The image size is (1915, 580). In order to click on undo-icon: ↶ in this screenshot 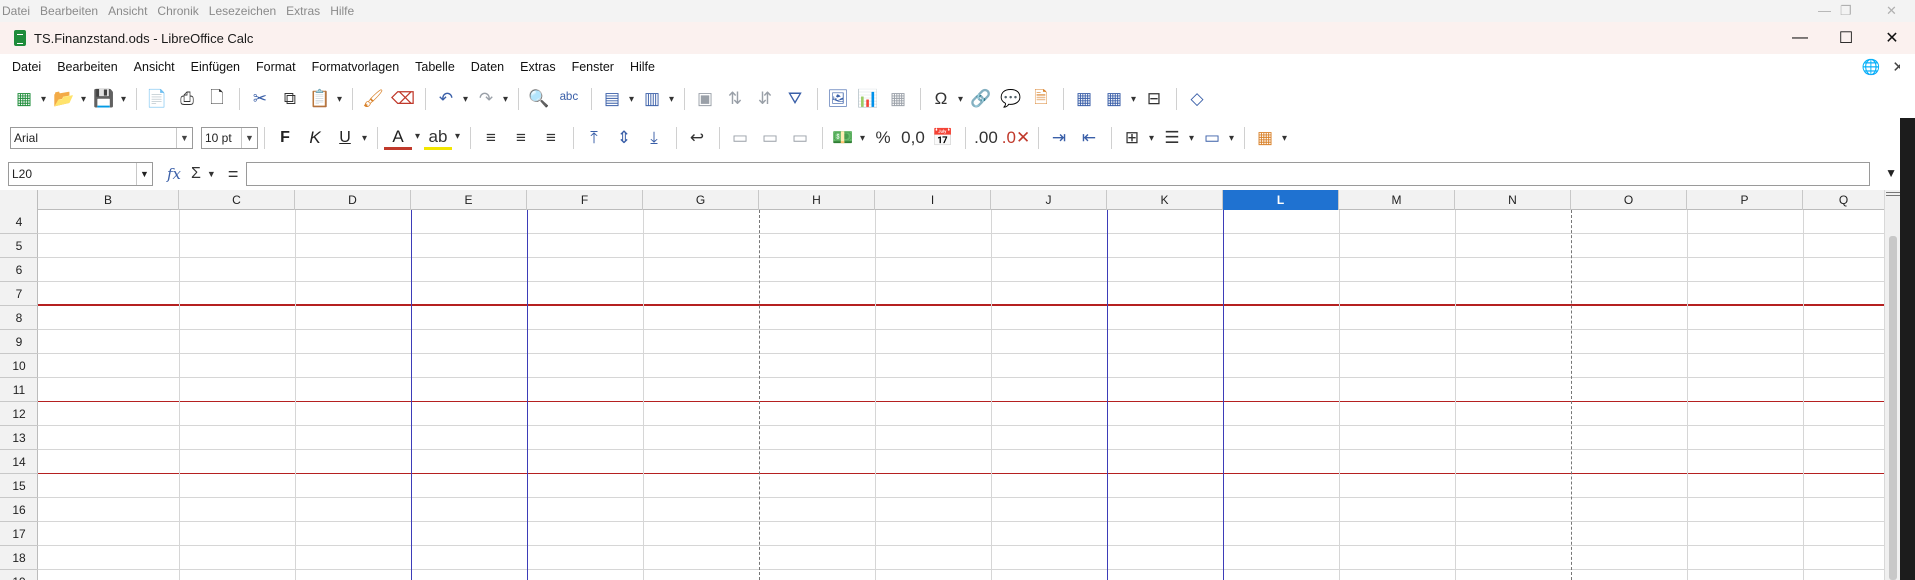, I will do `click(450, 99)`.